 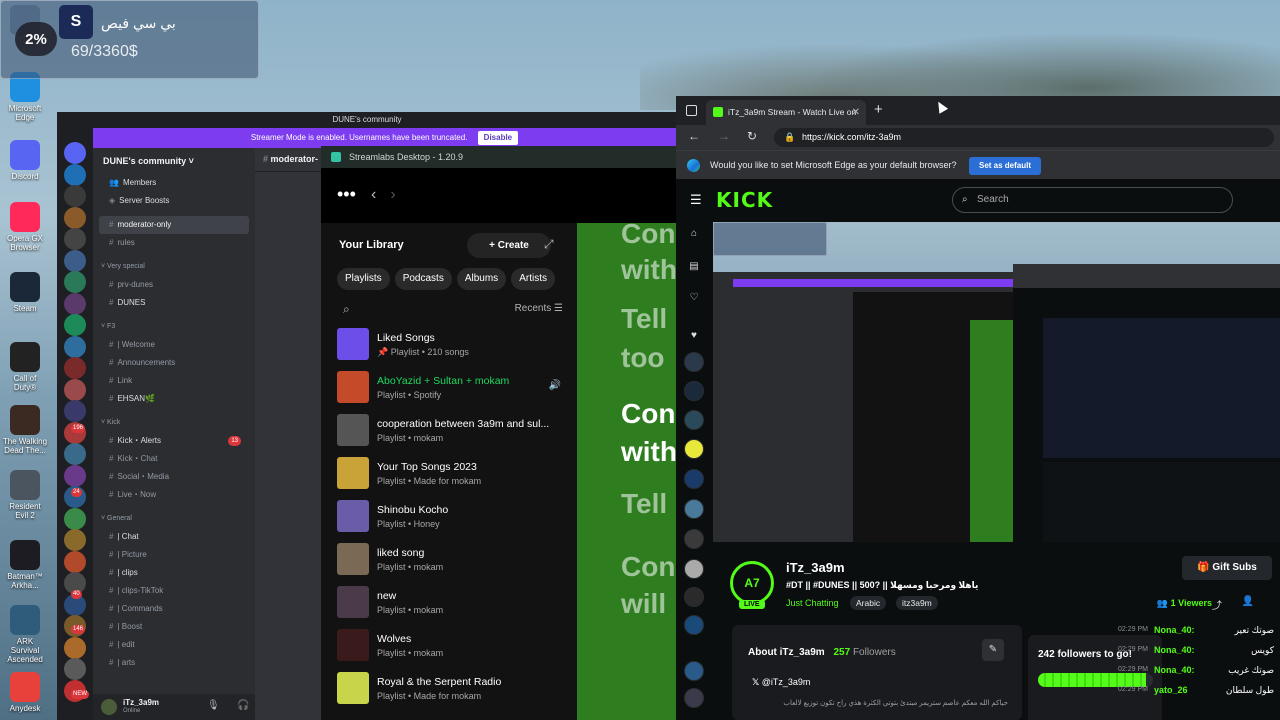 I want to click on search-input: ⌕ Search, so click(x=1092, y=200).